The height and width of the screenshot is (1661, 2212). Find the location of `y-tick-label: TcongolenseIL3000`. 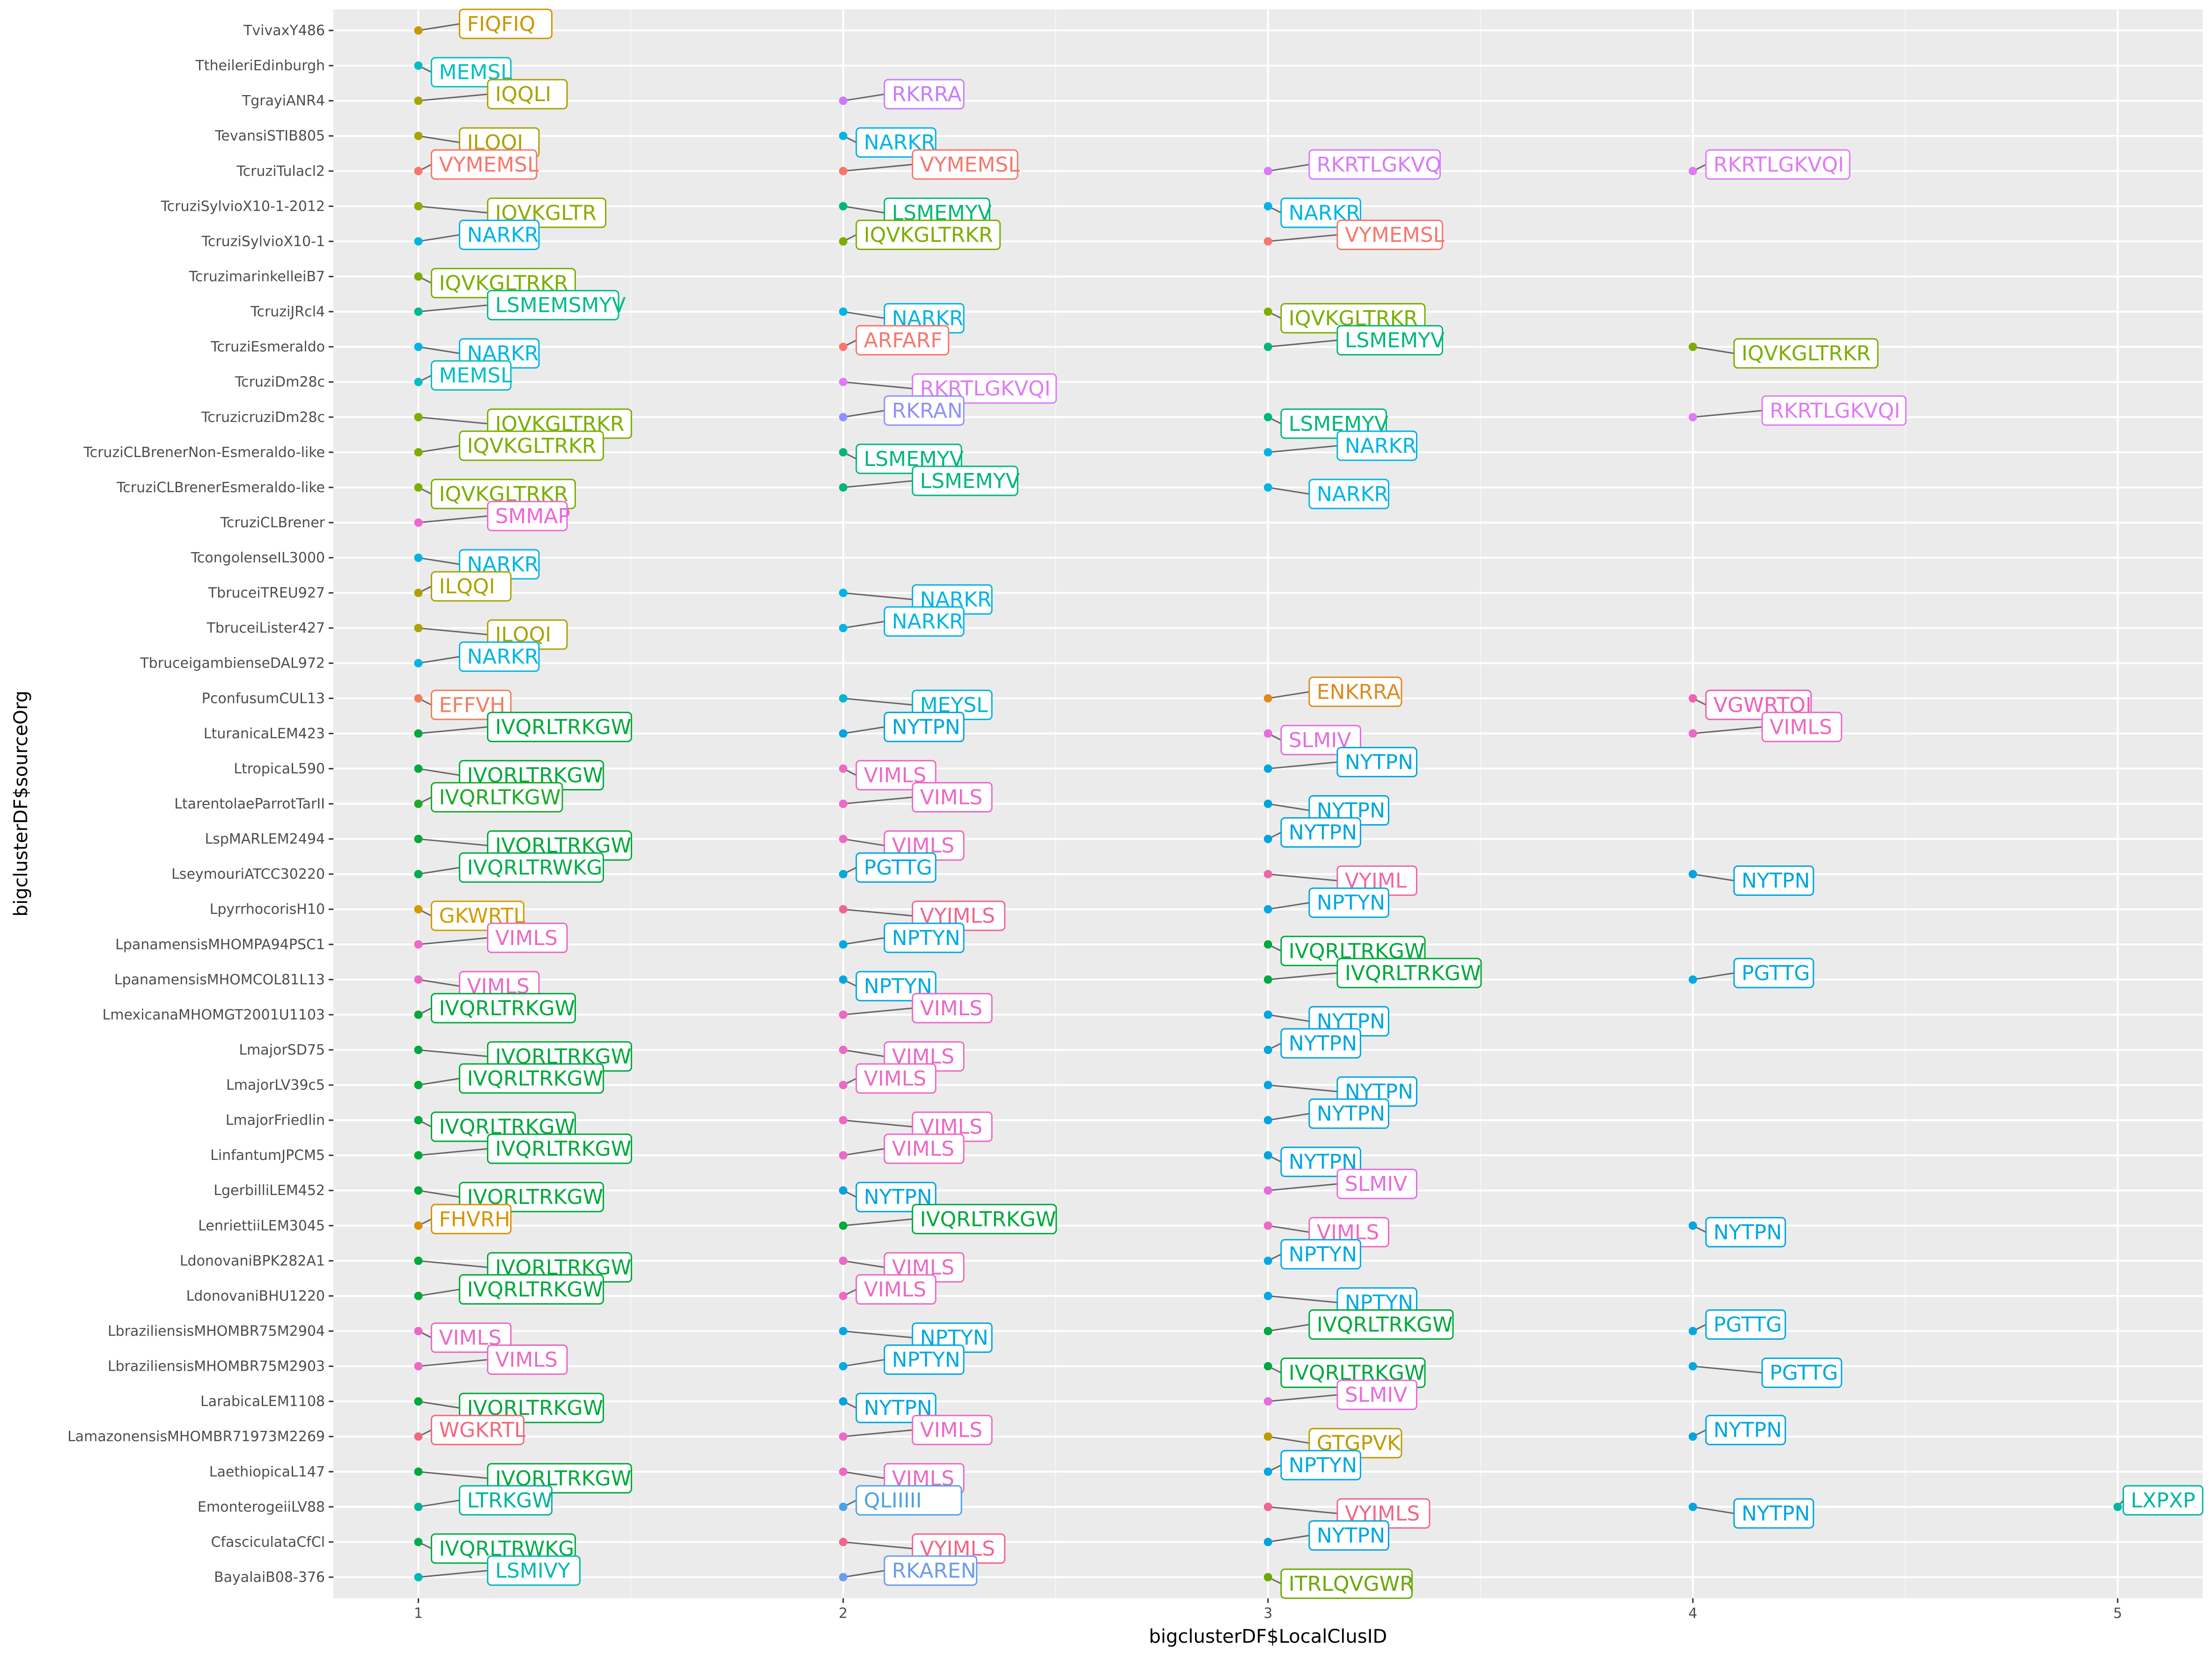

y-tick-label: TcongolenseIL3000 is located at coordinates (258, 558).